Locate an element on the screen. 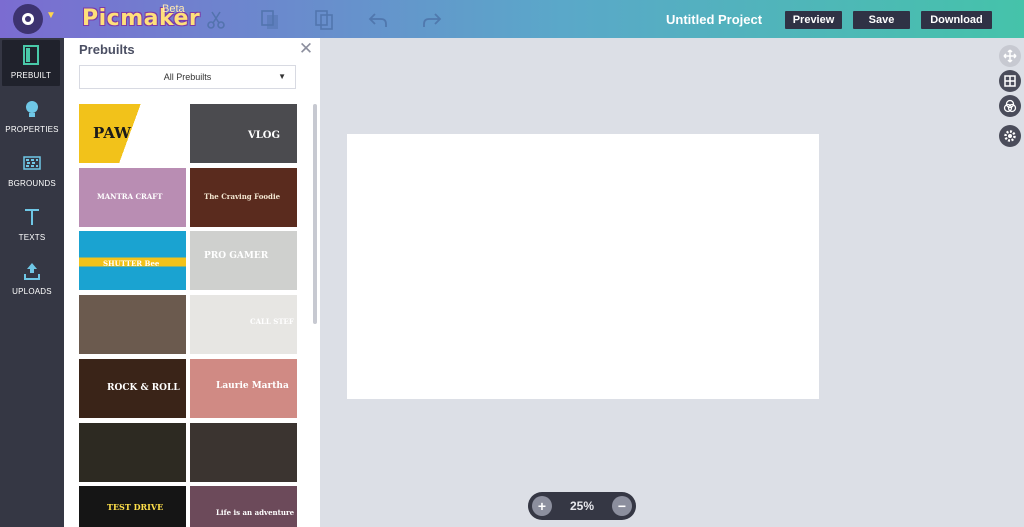 The height and width of the screenshot is (527, 1024). thumbnail-label: CALL STEF is located at coordinates (272, 322).